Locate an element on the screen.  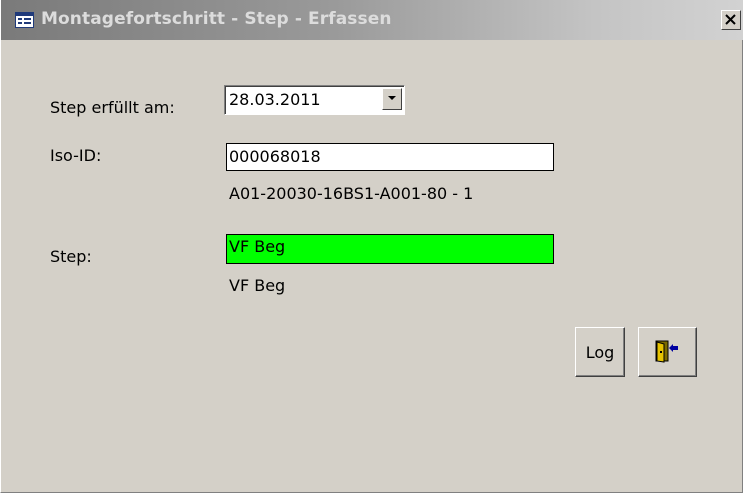
form-icon is located at coordinates (24, 20).